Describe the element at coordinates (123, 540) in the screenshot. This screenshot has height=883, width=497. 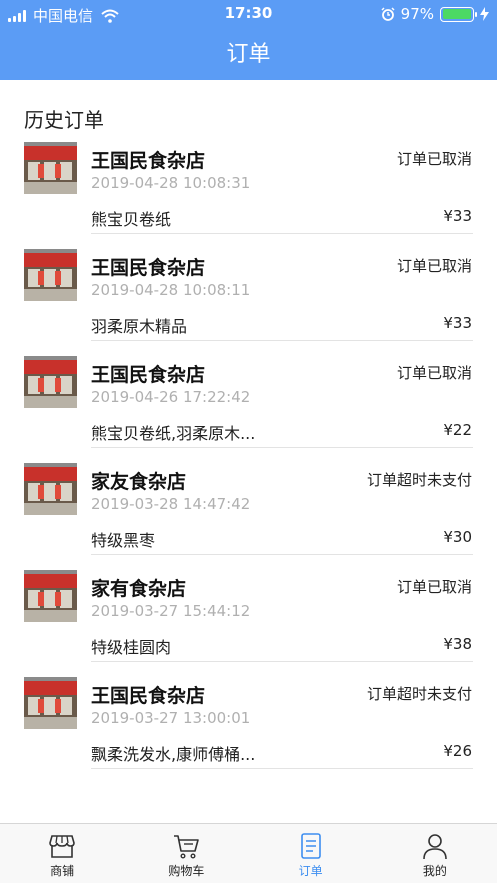
I see `order-items: 特级黑枣` at that location.